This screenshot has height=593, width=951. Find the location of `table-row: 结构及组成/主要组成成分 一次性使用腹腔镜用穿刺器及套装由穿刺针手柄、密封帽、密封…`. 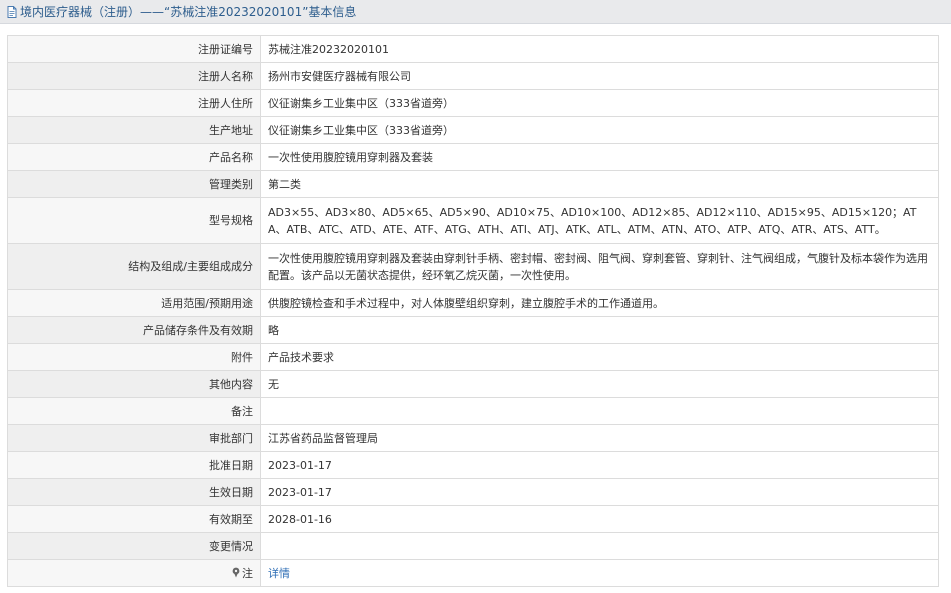

table-row: 结构及组成/主要组成成分 一次性使用腹腔镜用穿刺器及套装由穿刺针手柄、密封帽、密封… is located at coordinates (473, 266).